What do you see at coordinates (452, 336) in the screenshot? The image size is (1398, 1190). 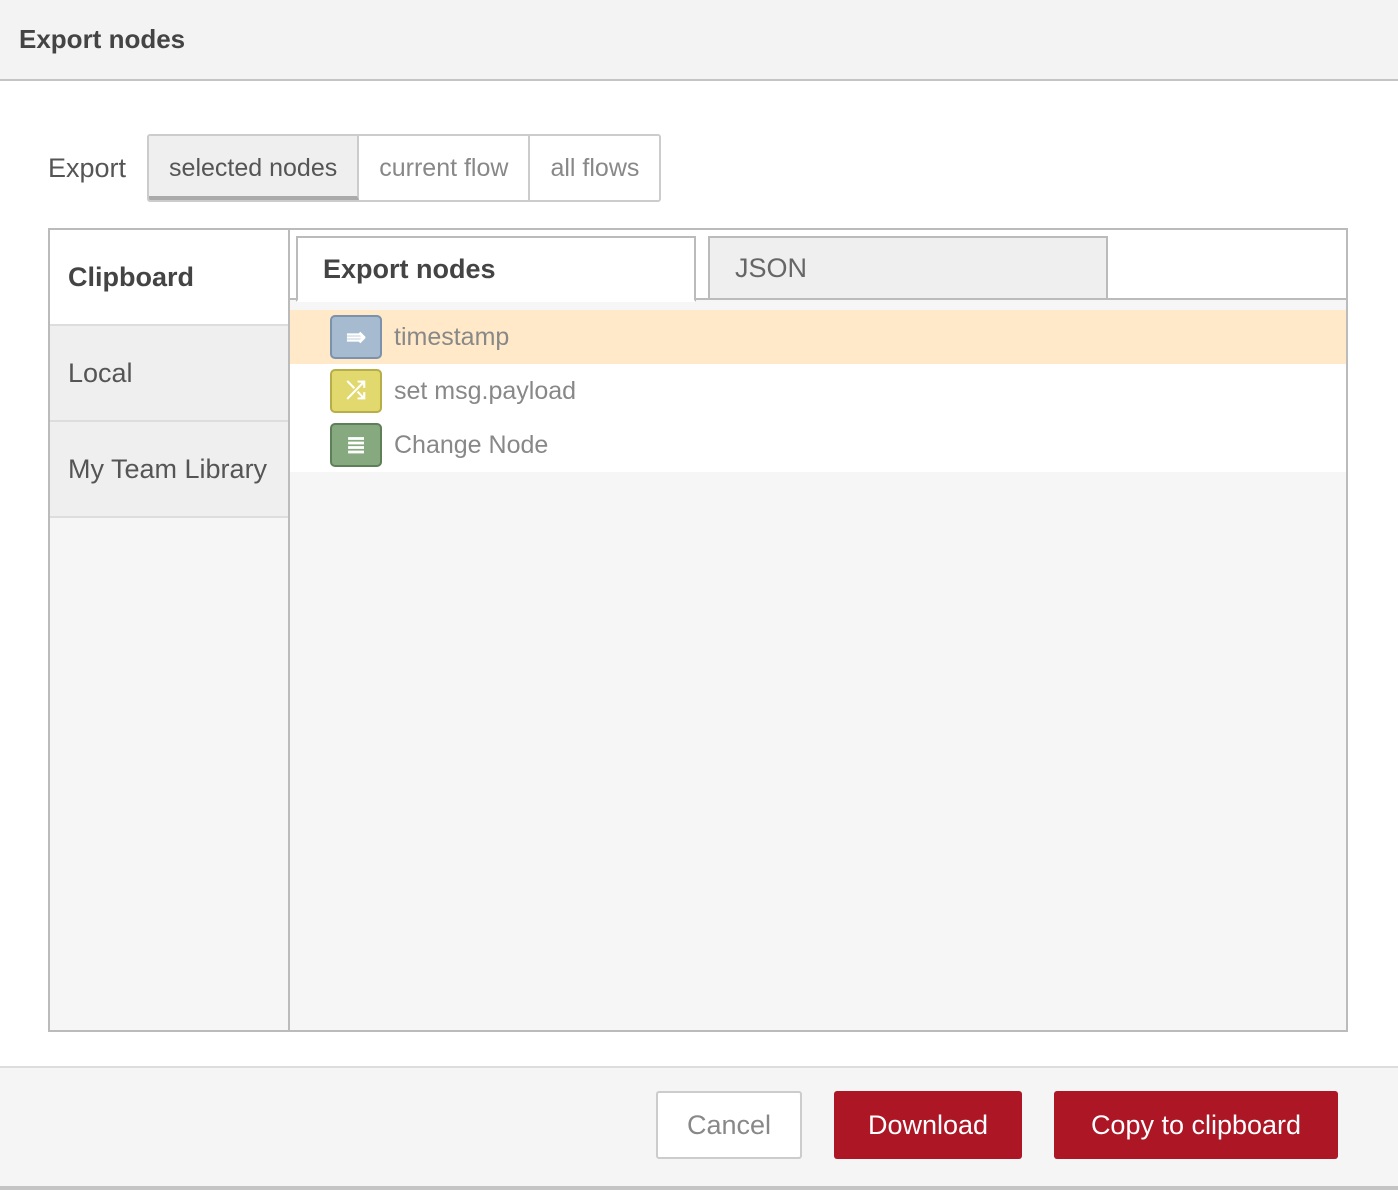 I see `node-label: timestamp` at bounding box center [452, 336].